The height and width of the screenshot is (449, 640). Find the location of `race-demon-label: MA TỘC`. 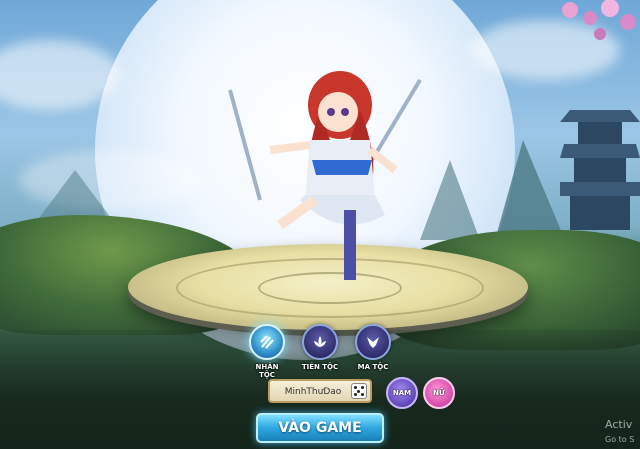

race-demon-label: MA TỘC is located at coordinates (373, 367).